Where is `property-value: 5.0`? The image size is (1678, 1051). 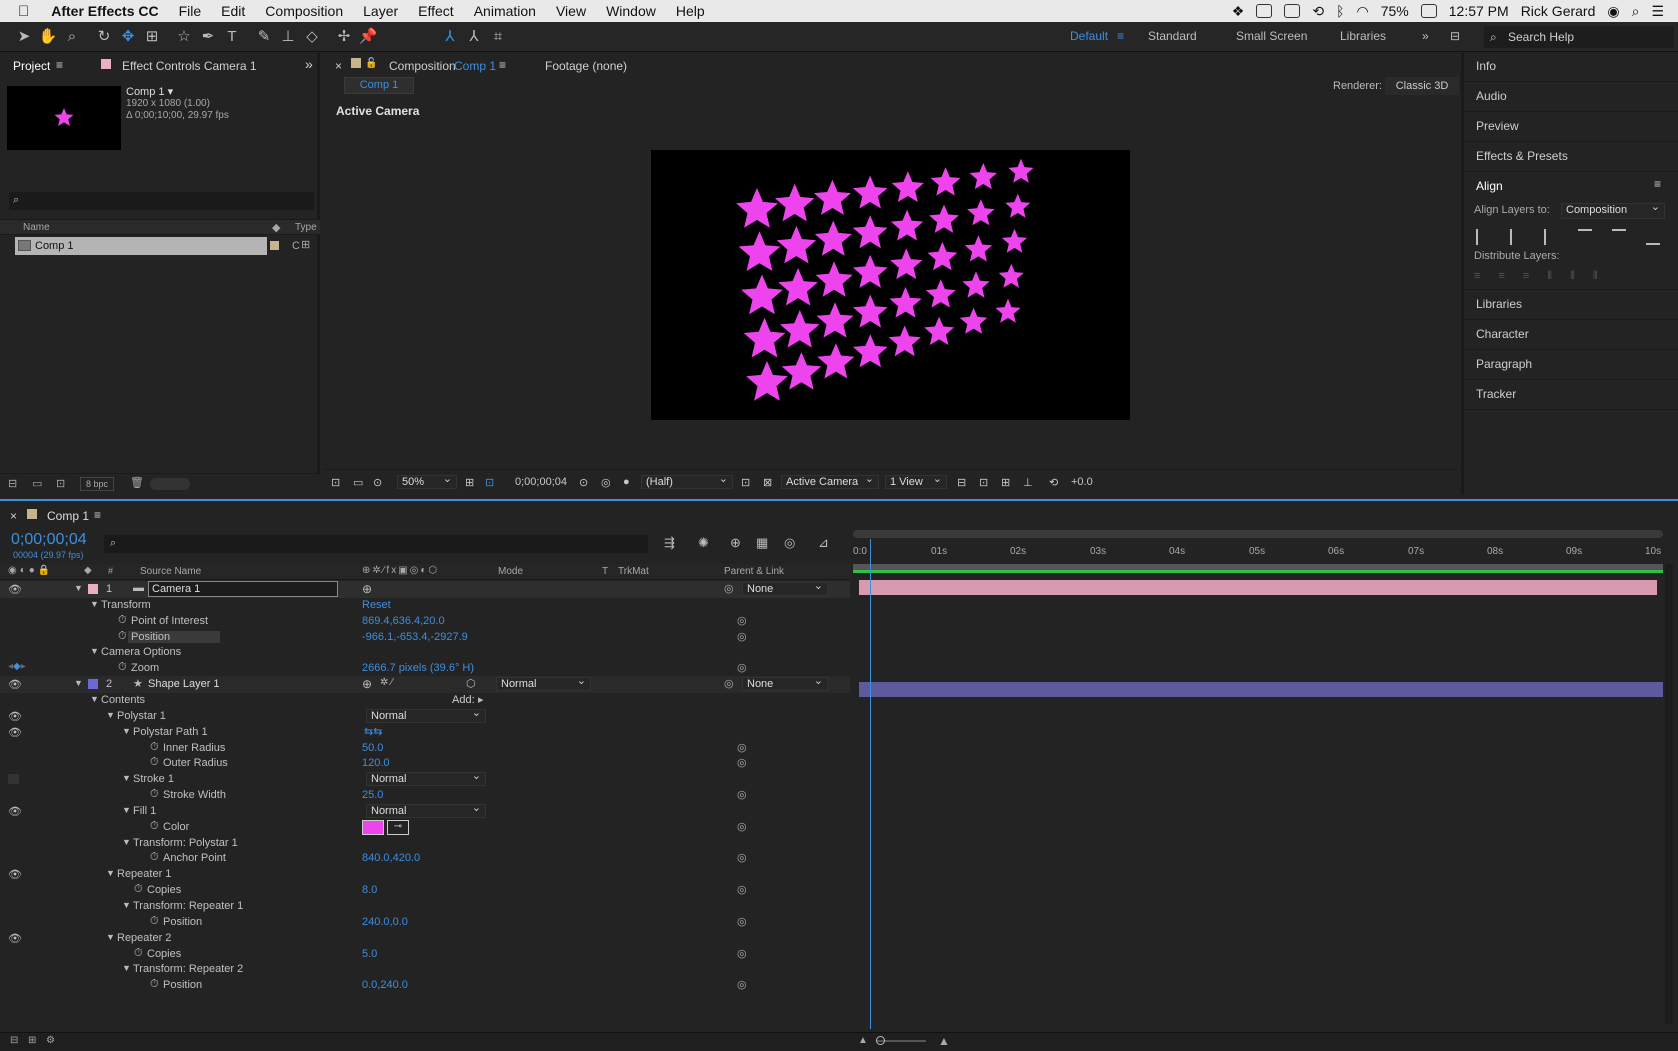 property-value: 5.0 is located at coordinates (369, 954).